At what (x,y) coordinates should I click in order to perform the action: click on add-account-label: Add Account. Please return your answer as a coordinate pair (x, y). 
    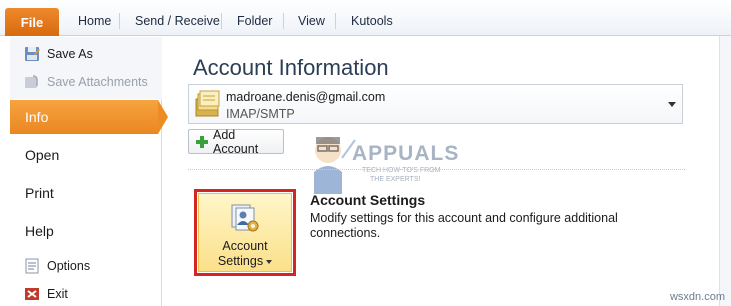
    Looking at the image, I should click on (236, 141).